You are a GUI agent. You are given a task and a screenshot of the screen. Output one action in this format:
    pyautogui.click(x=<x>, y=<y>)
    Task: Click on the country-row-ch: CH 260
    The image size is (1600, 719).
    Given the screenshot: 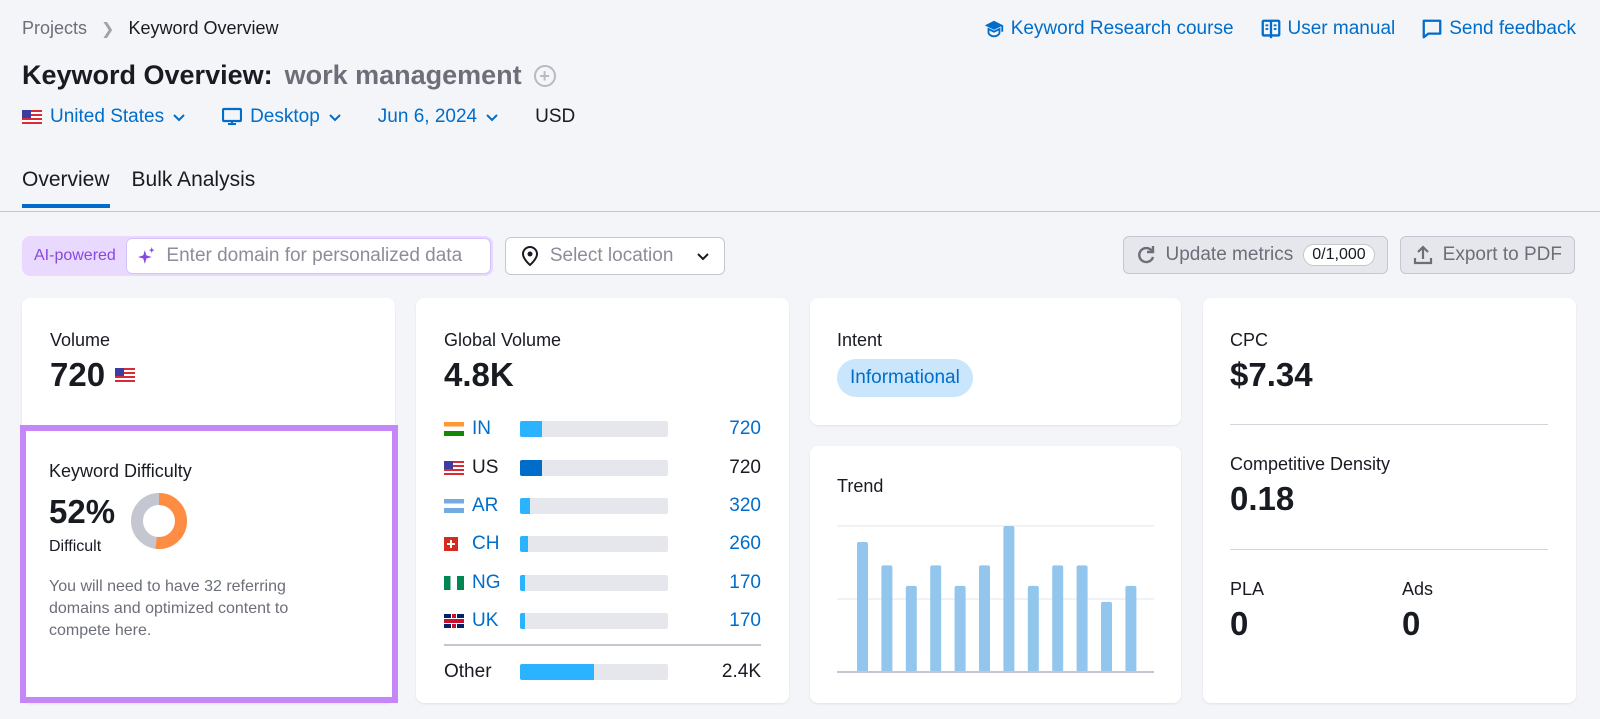 What is the action you would take?
    pyautogui.click(x=602, y=544)
    